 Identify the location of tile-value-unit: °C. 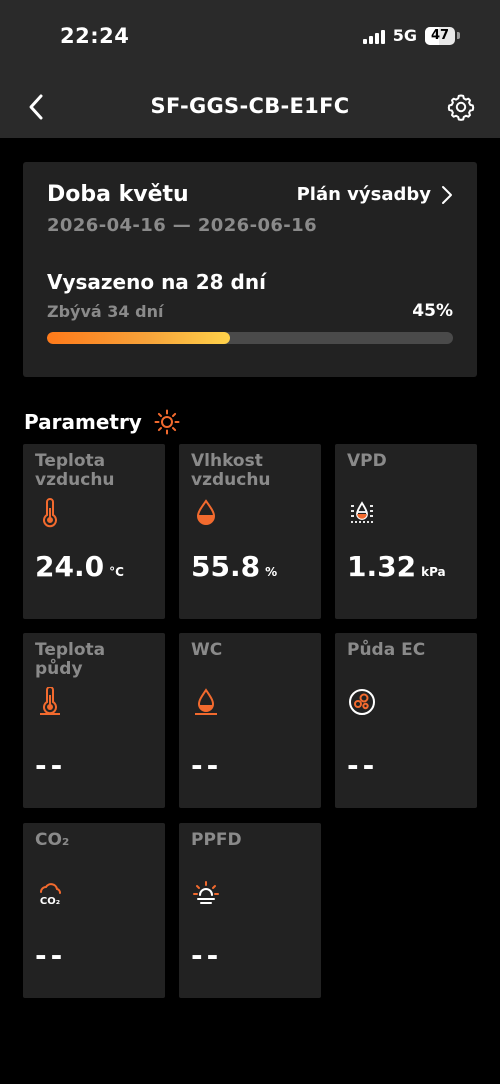
(116, 572).